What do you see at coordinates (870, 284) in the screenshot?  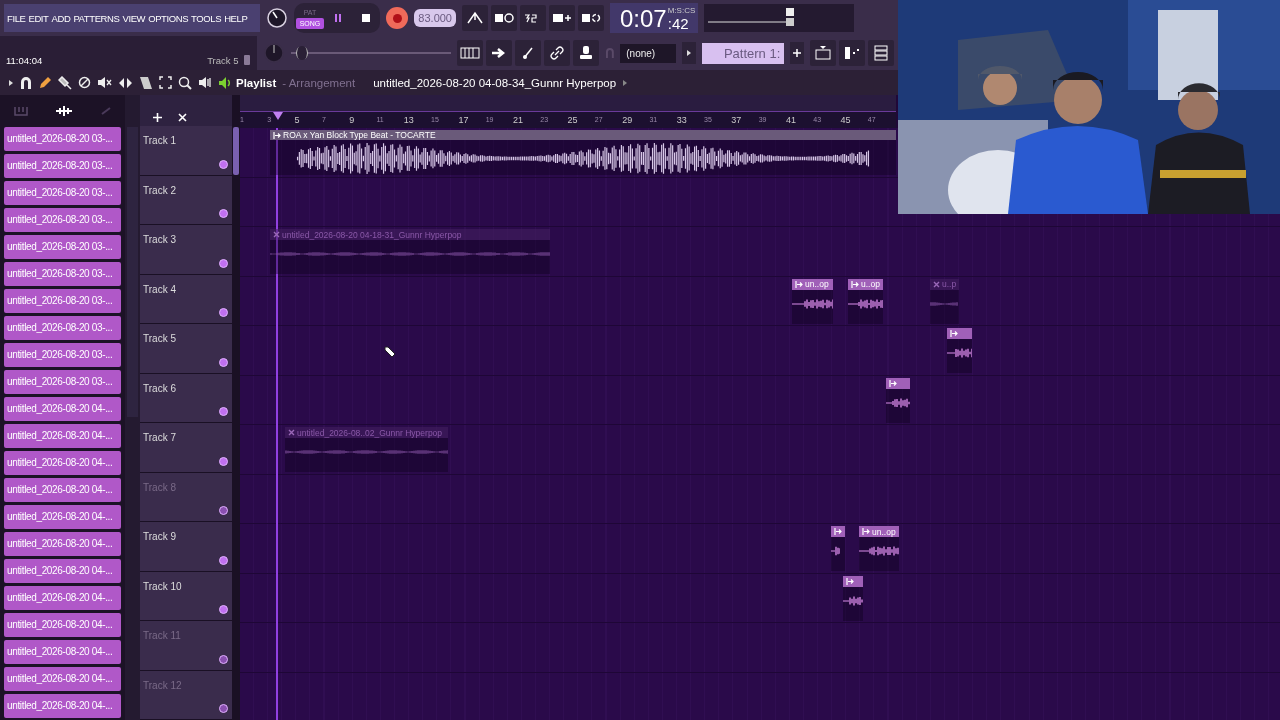 I see `clip-label: u..op` at bounding box center [870, 284].